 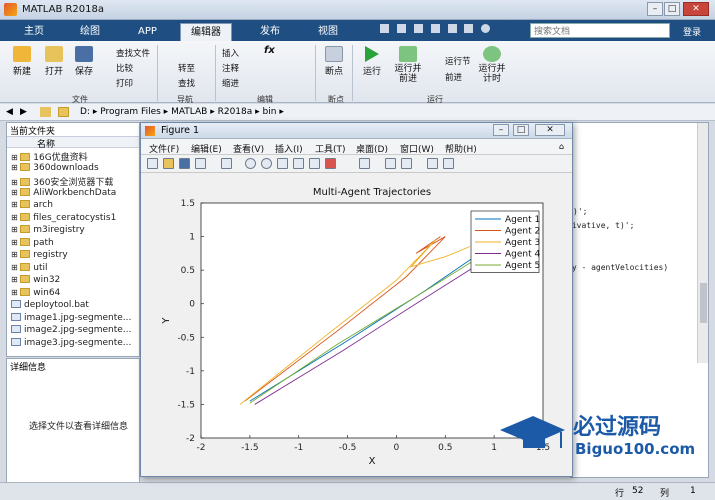 I want to click on quick-save-icon, so click(x=384, y=28).